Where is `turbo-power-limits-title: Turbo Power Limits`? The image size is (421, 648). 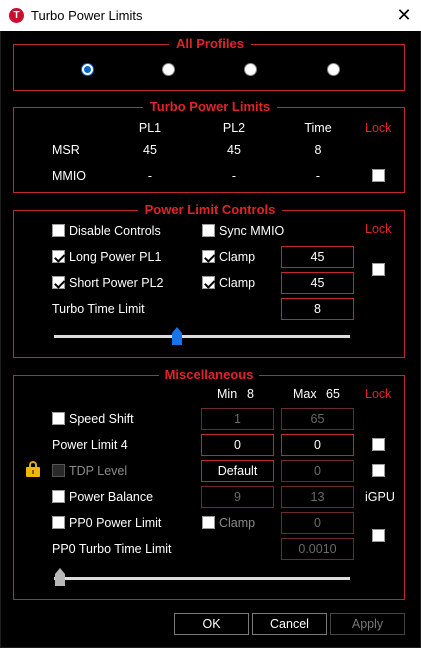 turbo-power-limits-title: Turbo Power Limits is located at coordinates (210, 107).